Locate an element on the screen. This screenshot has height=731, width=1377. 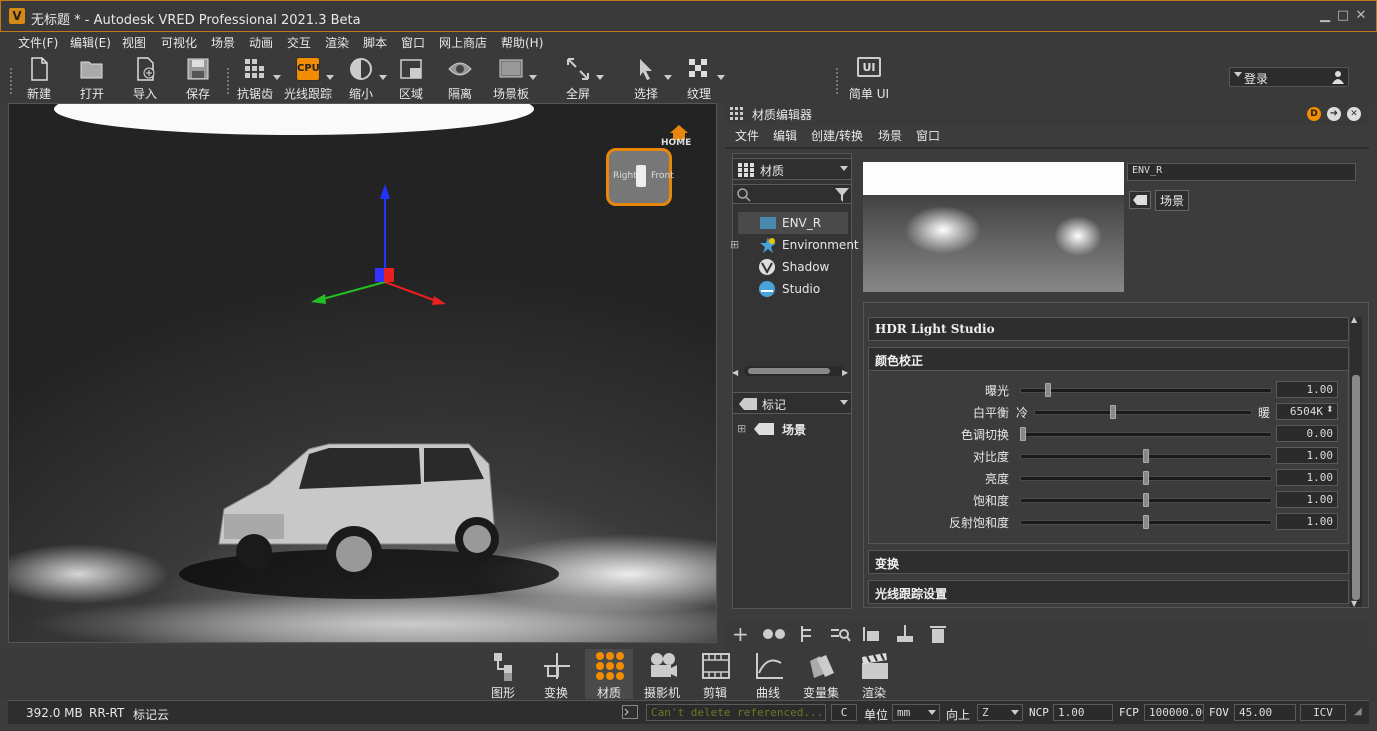
navigation-cube: Right Front is located at coordinates (640, 177).